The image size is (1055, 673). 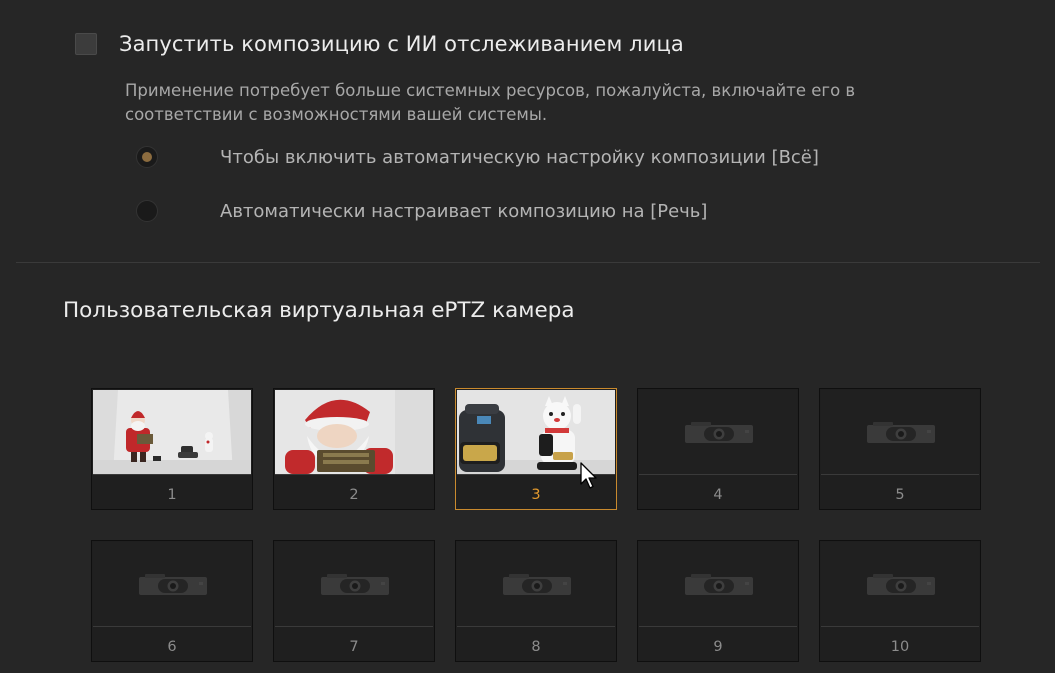 I want to click on eptz-preset-5: 5, so click(x=900, y=449).